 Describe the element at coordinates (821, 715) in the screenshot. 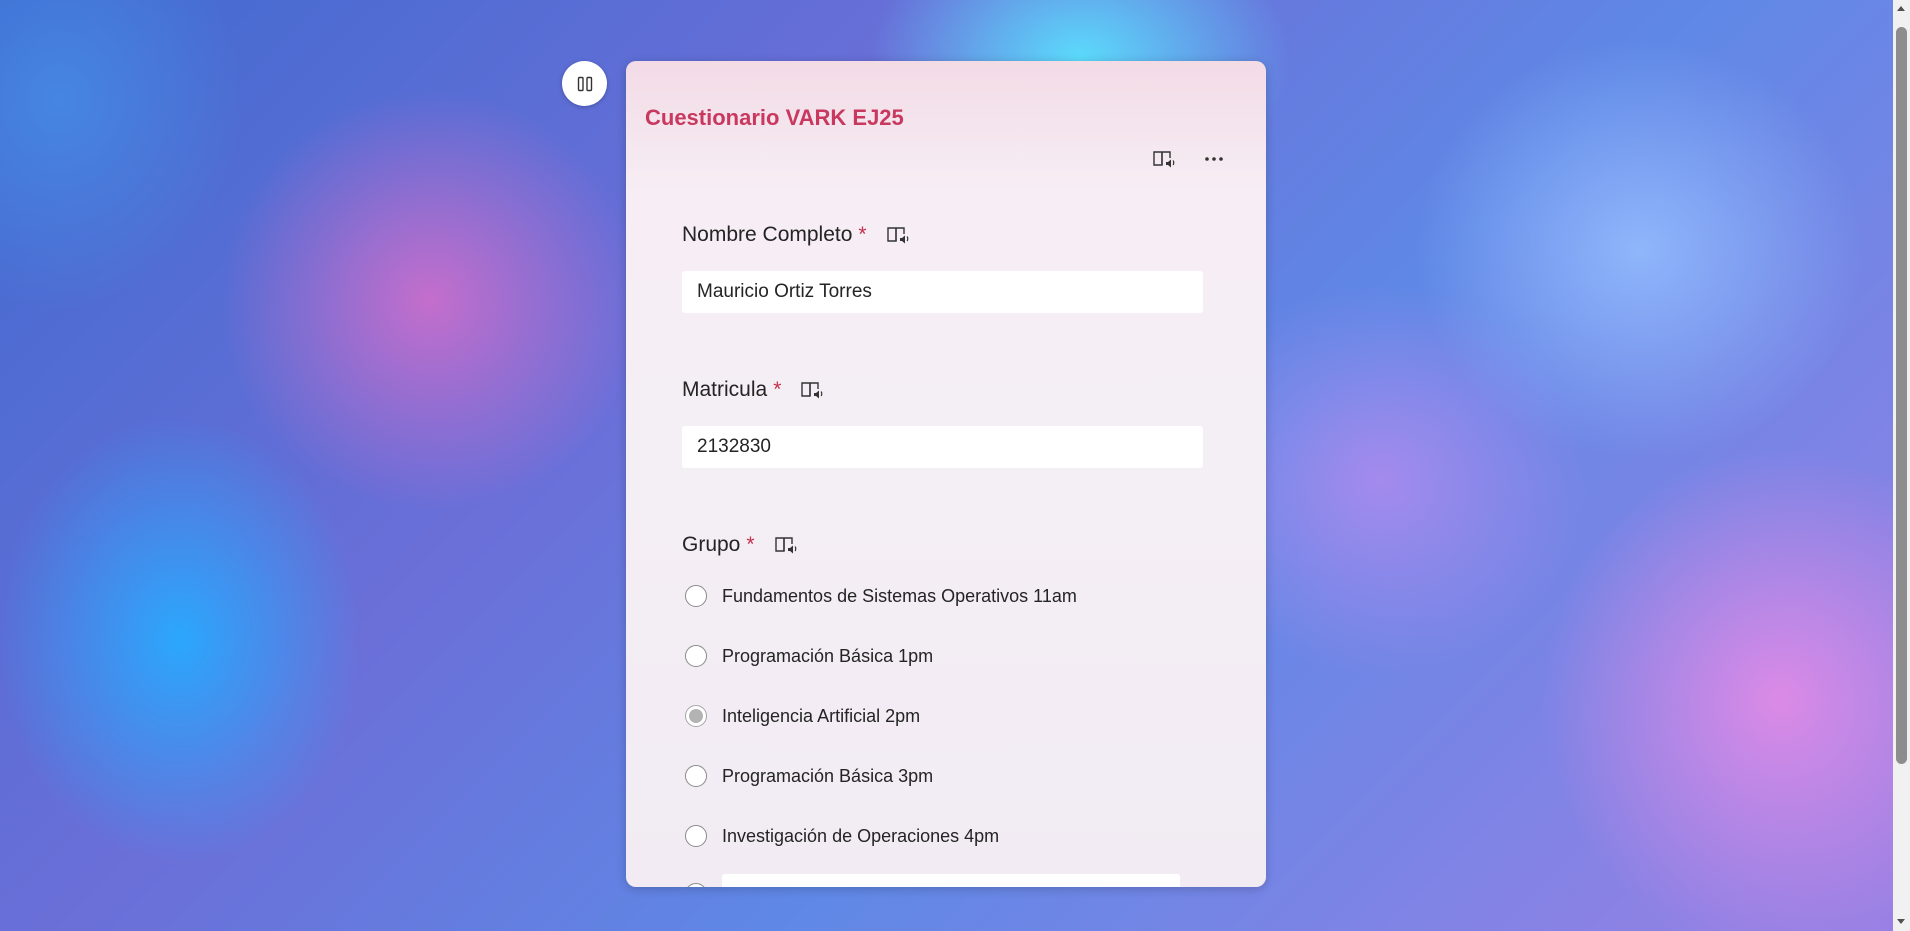

I see `option-label: Inteligencia Artificial 2pm` at that location.